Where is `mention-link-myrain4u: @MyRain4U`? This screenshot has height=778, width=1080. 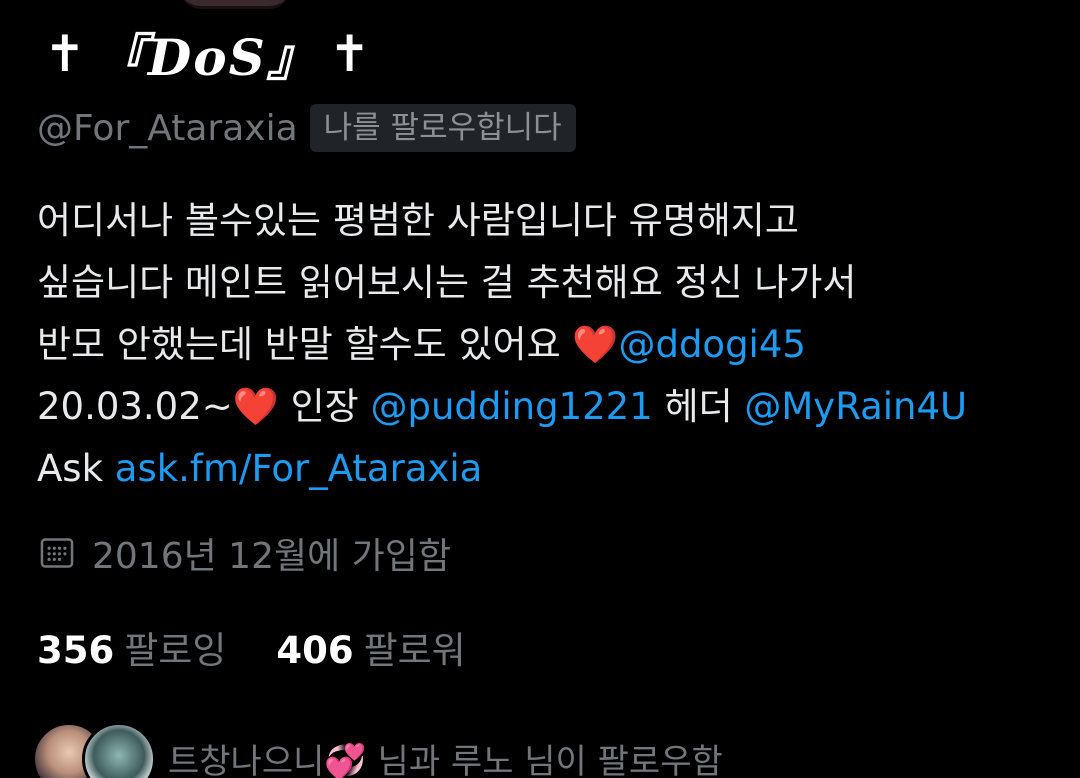 mention-link-myrain4u: @MyRain4U is located at coordinates (855, 406).